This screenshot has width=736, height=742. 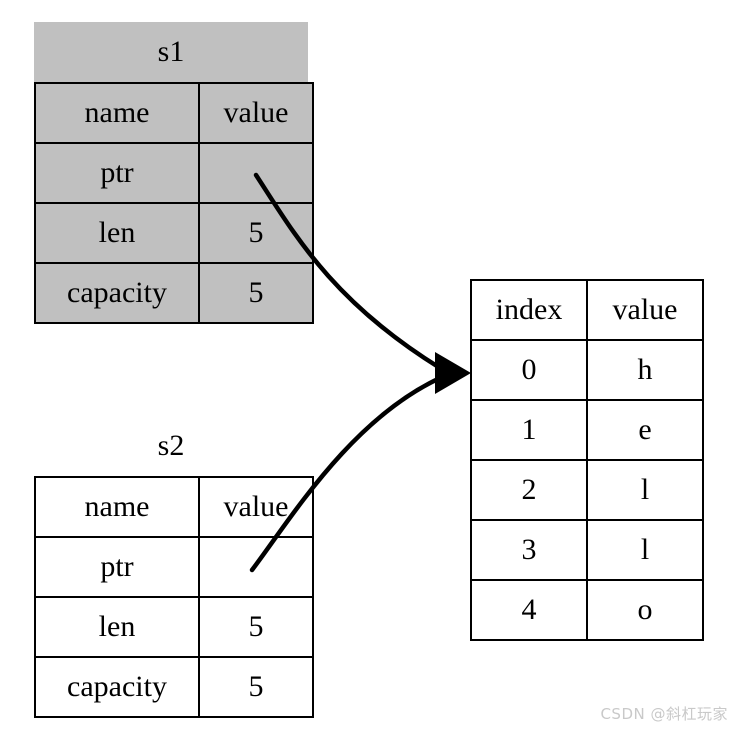 What do you see at coordinates (117, 293) in the screenshot?
I see `s1-row-2-name: capacity` at bounding box center [117, 293].